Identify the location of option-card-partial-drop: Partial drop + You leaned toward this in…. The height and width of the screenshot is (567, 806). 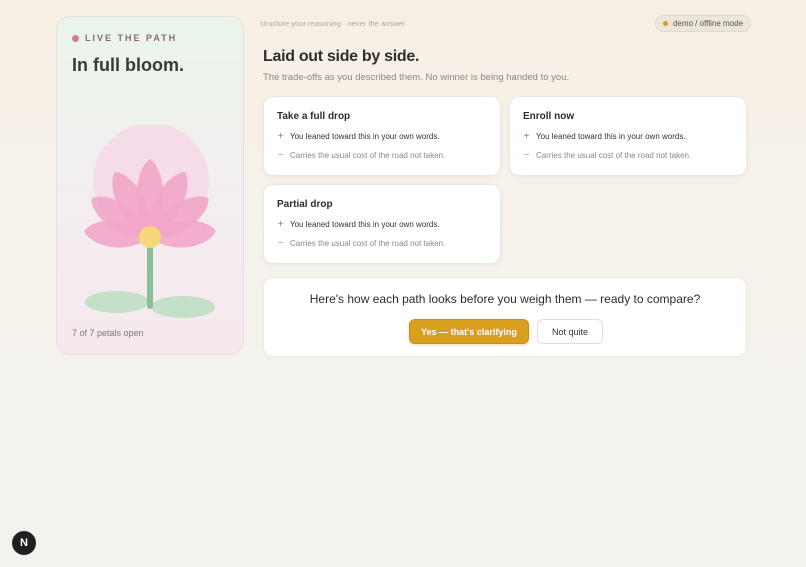
(382, 224).